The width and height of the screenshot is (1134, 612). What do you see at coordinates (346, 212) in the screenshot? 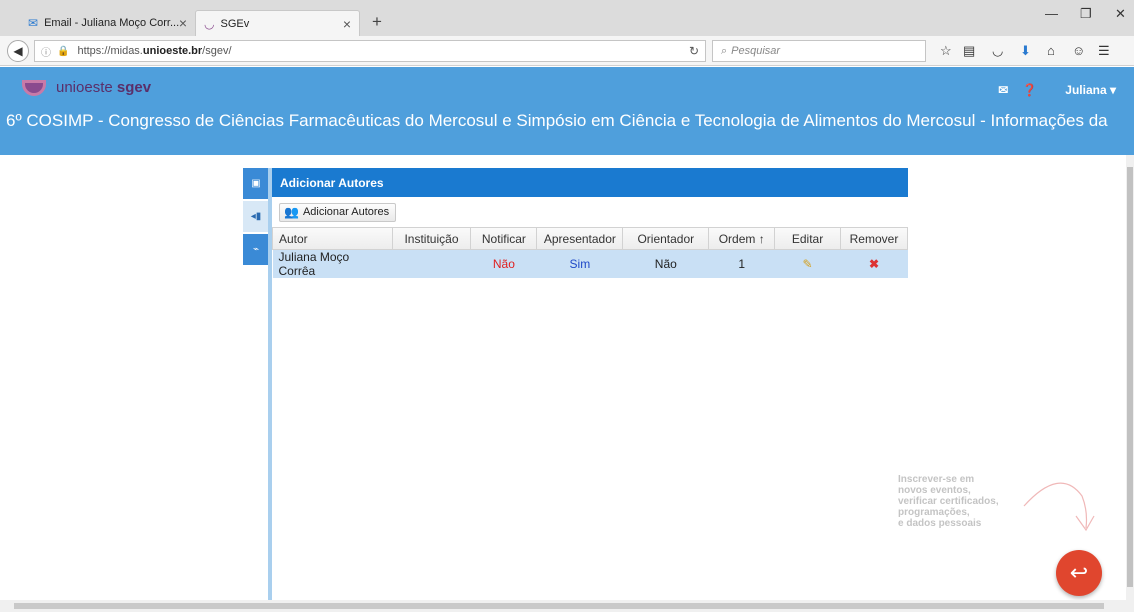
I see `add-authors-label: Adicionar Autores` at bounding box center [346, 212].